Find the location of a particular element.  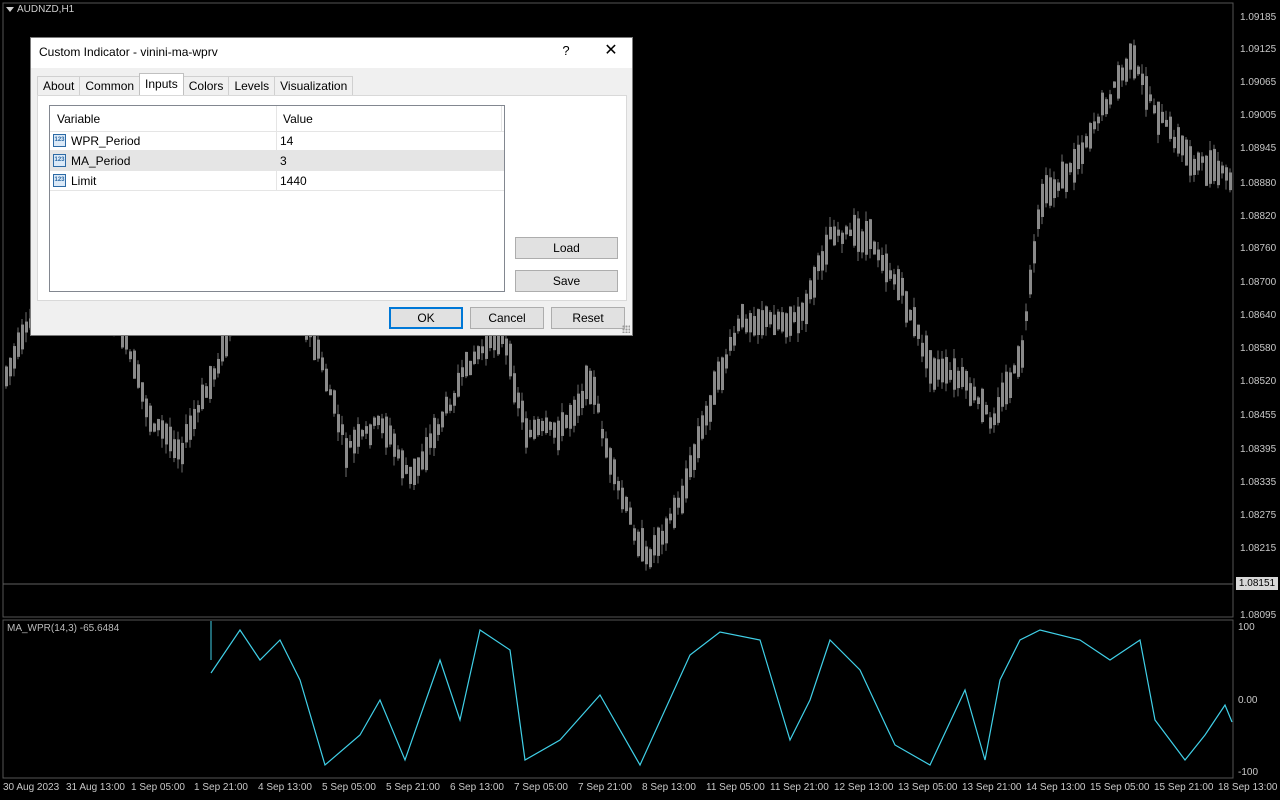

help-icon: ? is located at coordinates (566, 52).